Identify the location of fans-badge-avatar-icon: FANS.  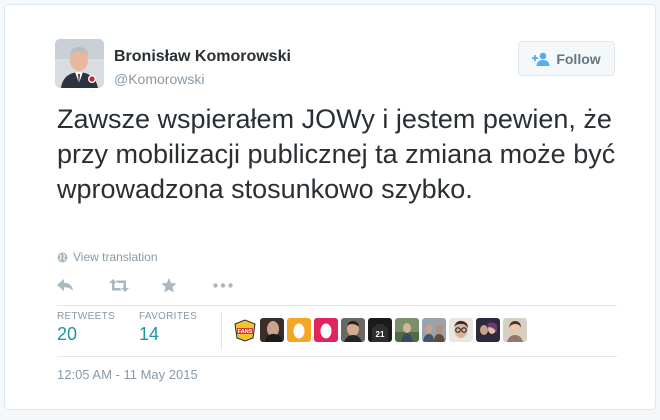
(245, 330).